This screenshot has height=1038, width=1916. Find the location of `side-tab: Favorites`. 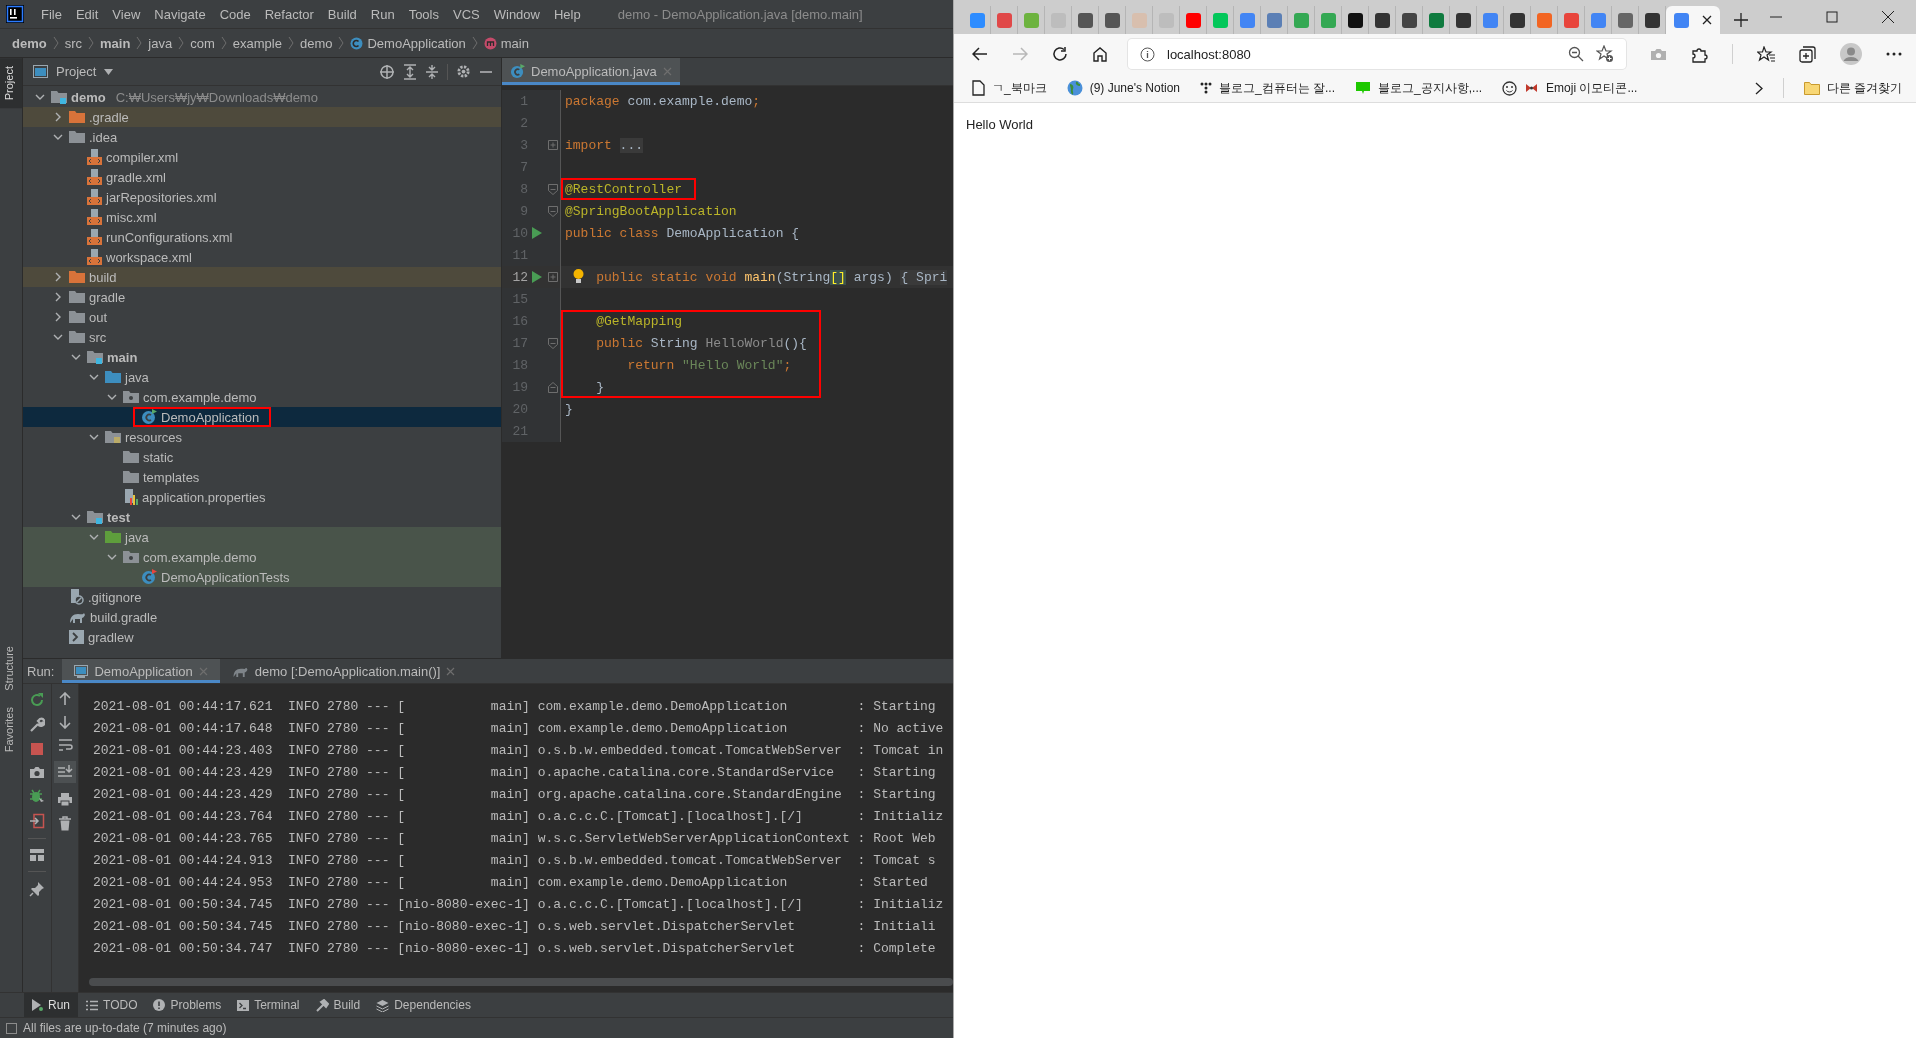

side-tab: Favorites is located at coordinates (11, 729).